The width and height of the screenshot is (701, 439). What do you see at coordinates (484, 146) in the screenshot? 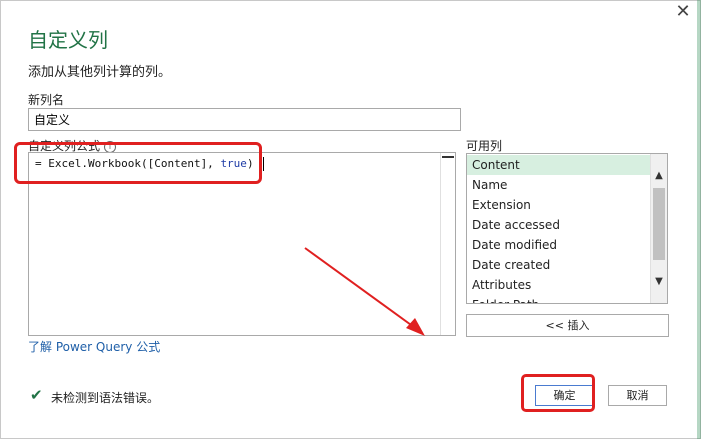
I see `available-columns-label: 可用列` at bounding box center [484, 146].